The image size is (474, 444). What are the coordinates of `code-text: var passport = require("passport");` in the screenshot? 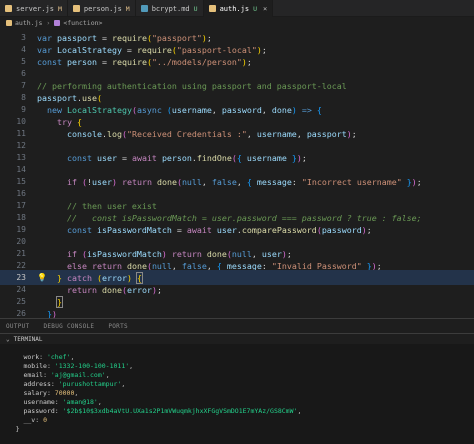 It's located at (124, 37).